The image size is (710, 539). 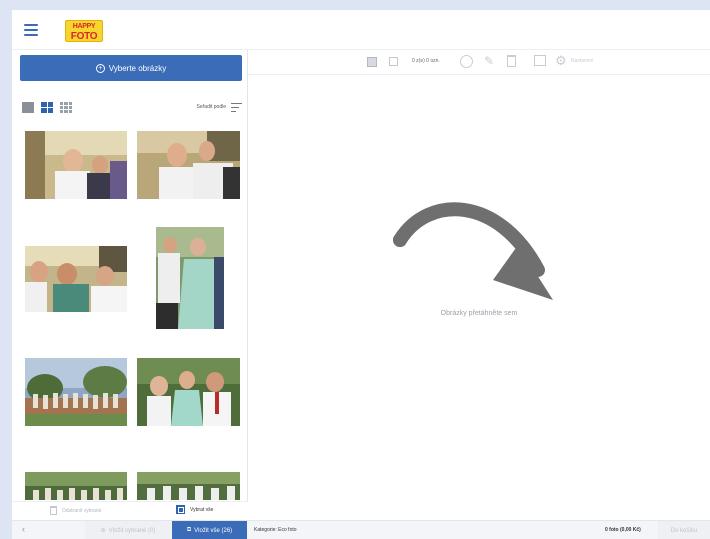 What do you see at coordinates (393, 61) in the screenshot?
I see `copy-icon` at bounding box center [393, 61].